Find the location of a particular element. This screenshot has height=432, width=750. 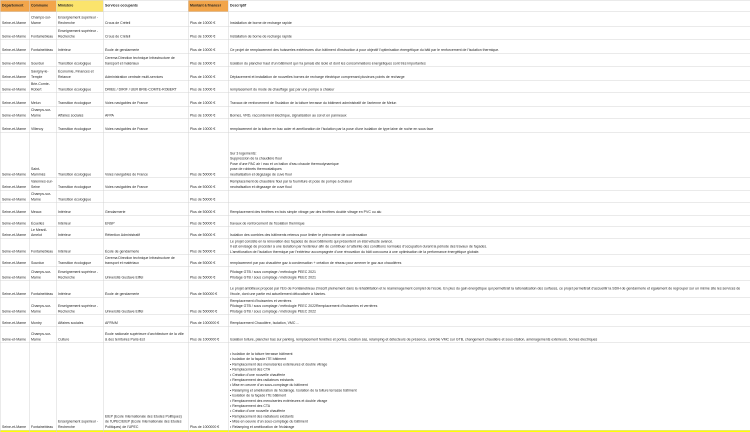

cell-commune: Montry is located at coordinates (43, 320).